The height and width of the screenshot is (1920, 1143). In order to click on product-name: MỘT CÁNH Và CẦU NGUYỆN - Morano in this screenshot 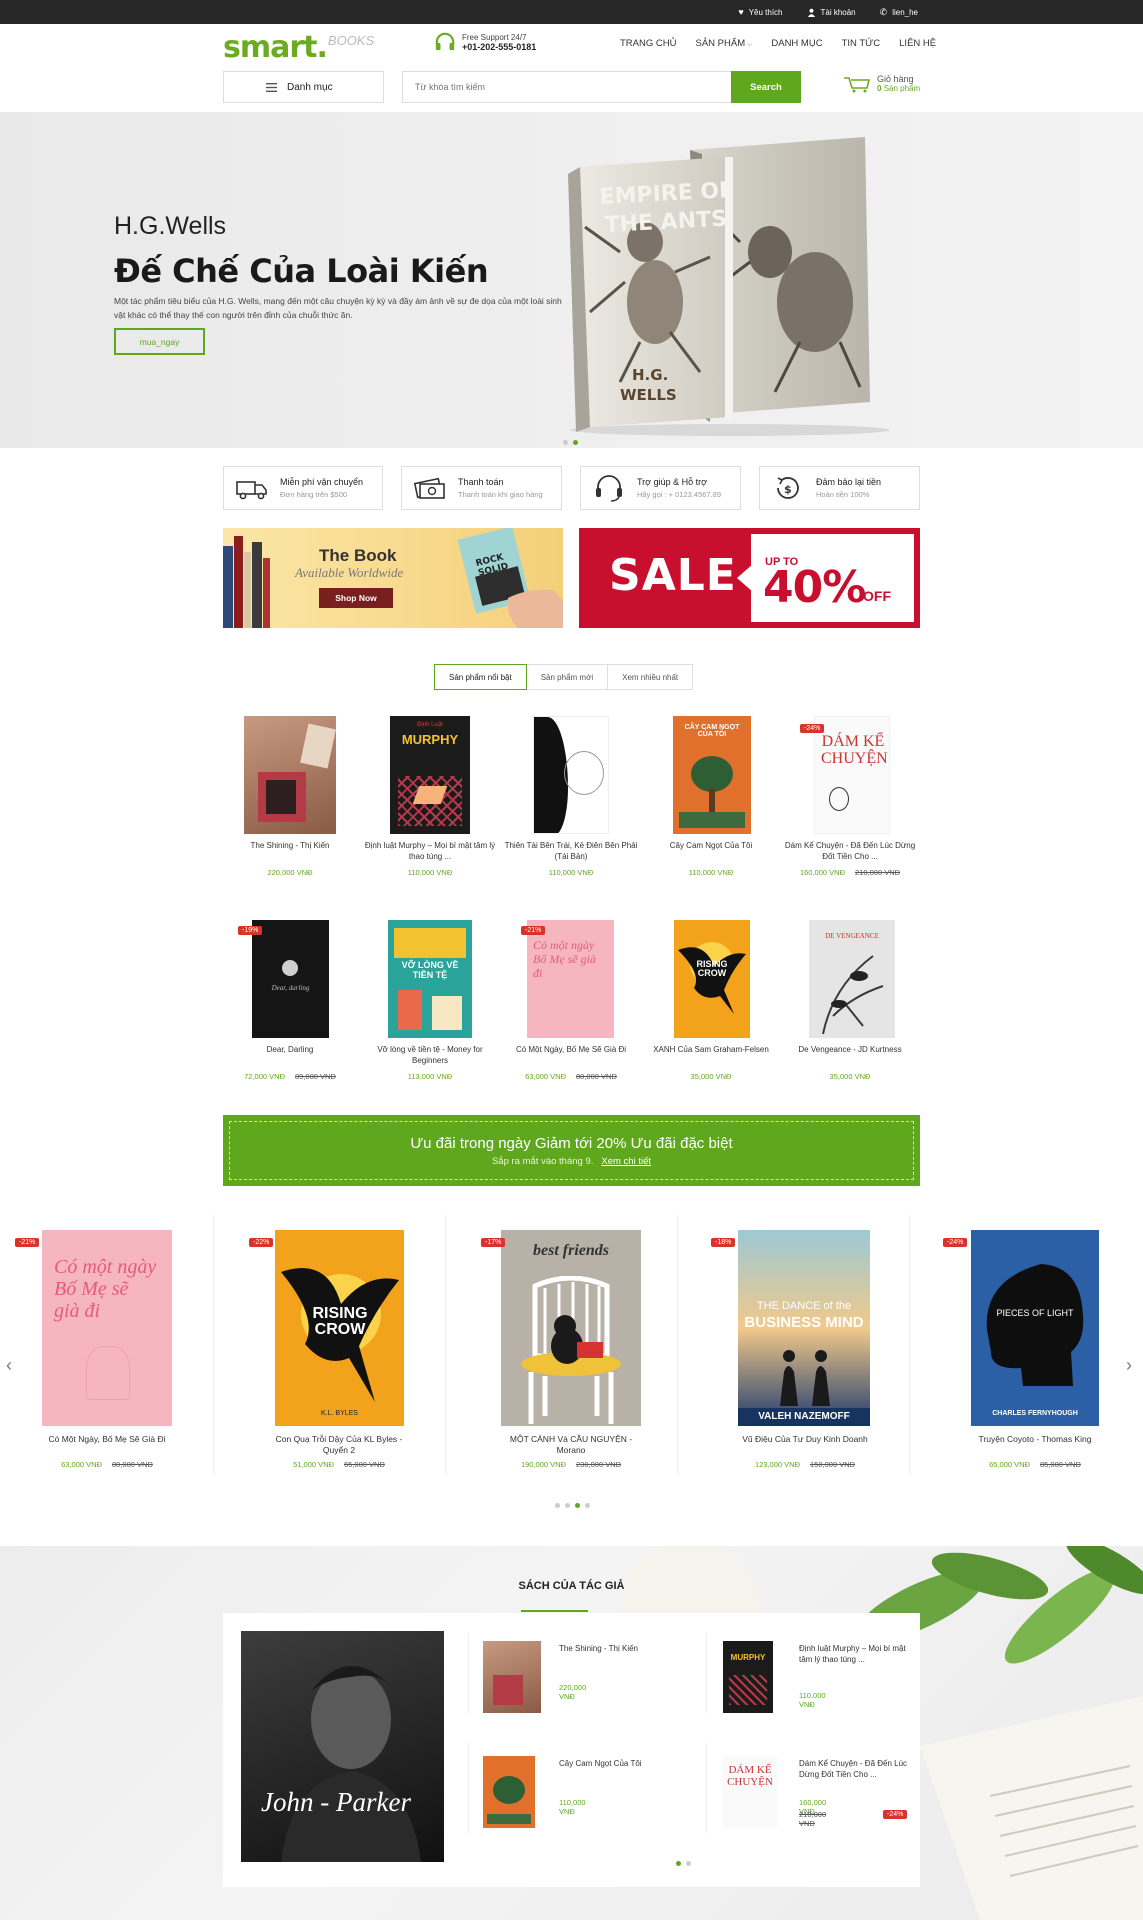, I will do `click(571, 1445)`.